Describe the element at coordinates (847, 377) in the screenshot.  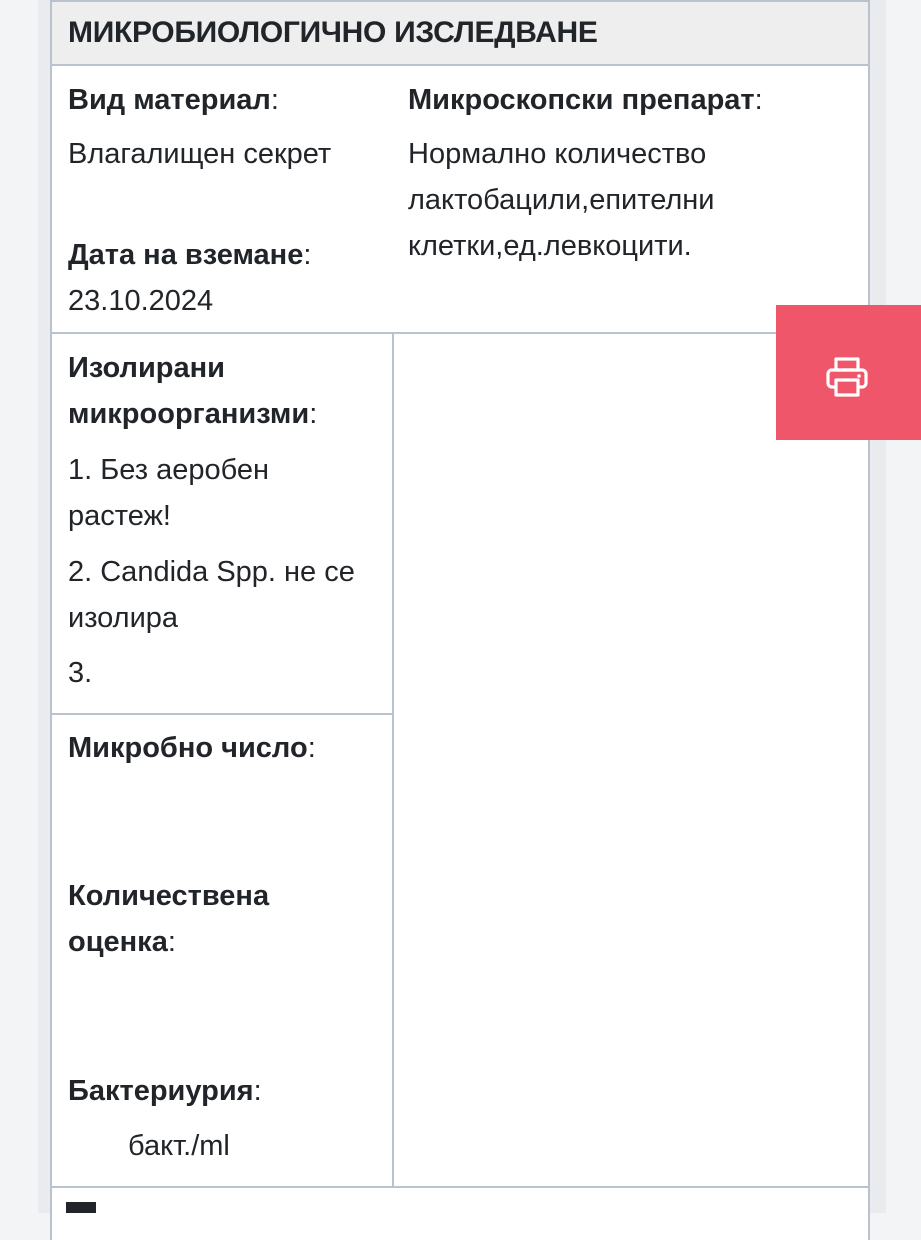
I see `printer-icon` at that location.